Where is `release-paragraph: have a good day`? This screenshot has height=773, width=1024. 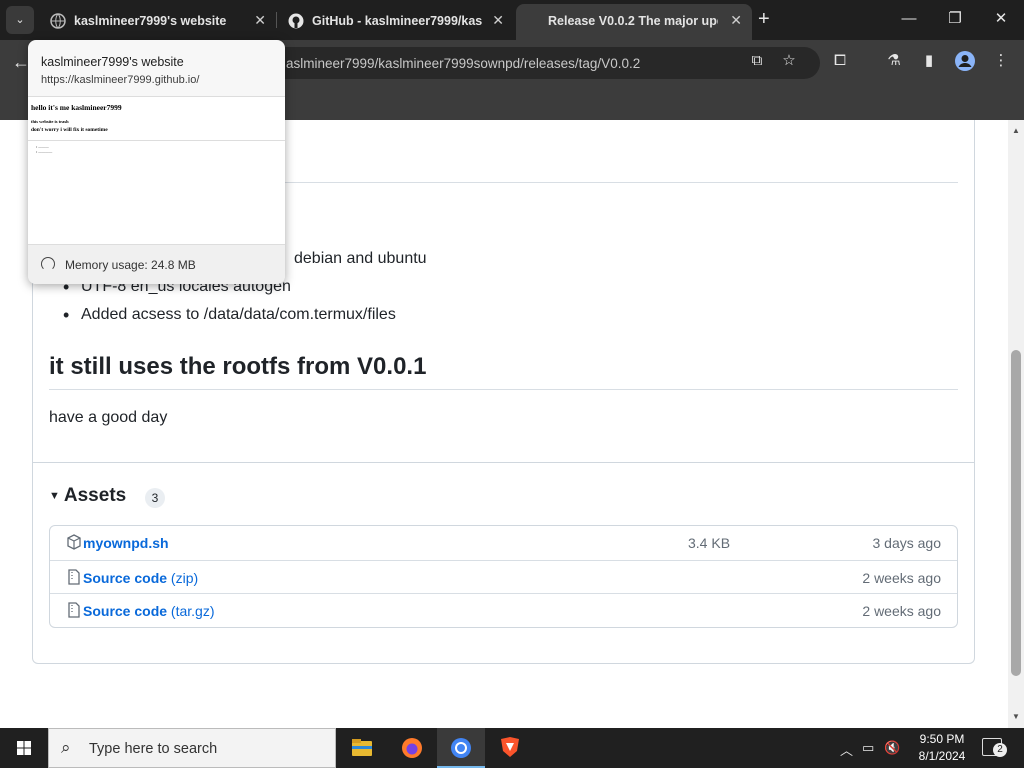 release-paragraph: have a good day is located at coordinates (108, 417).